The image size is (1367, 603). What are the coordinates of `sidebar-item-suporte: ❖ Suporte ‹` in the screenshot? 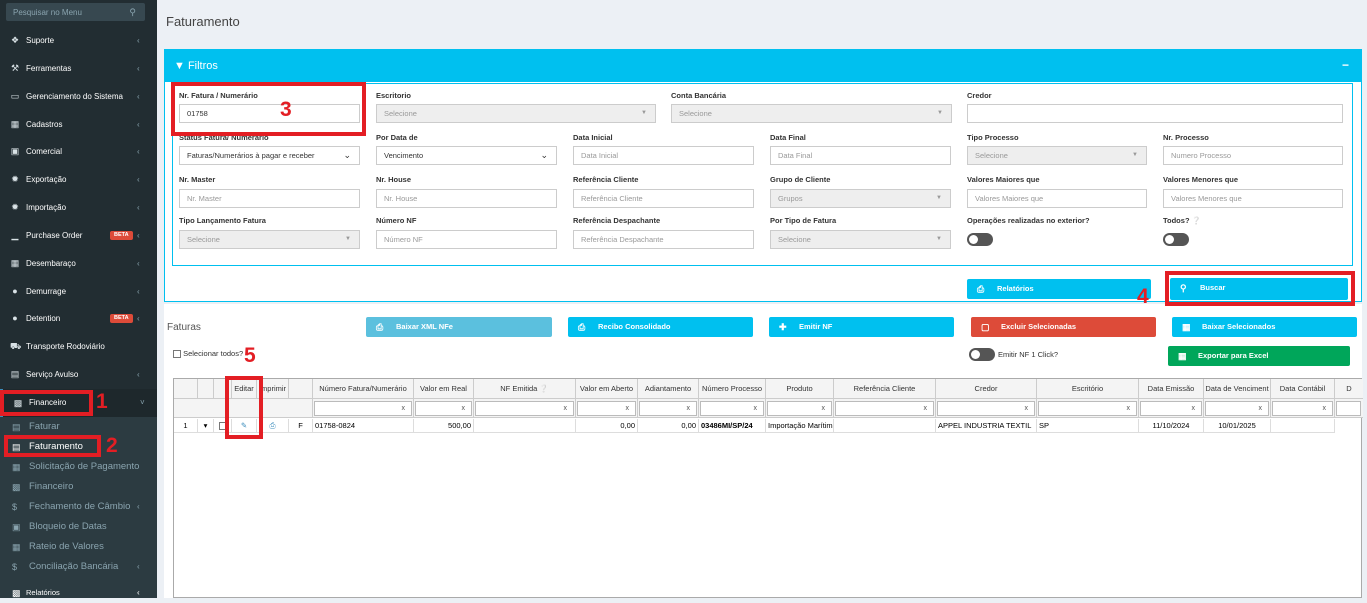 It's located at (78, 40).